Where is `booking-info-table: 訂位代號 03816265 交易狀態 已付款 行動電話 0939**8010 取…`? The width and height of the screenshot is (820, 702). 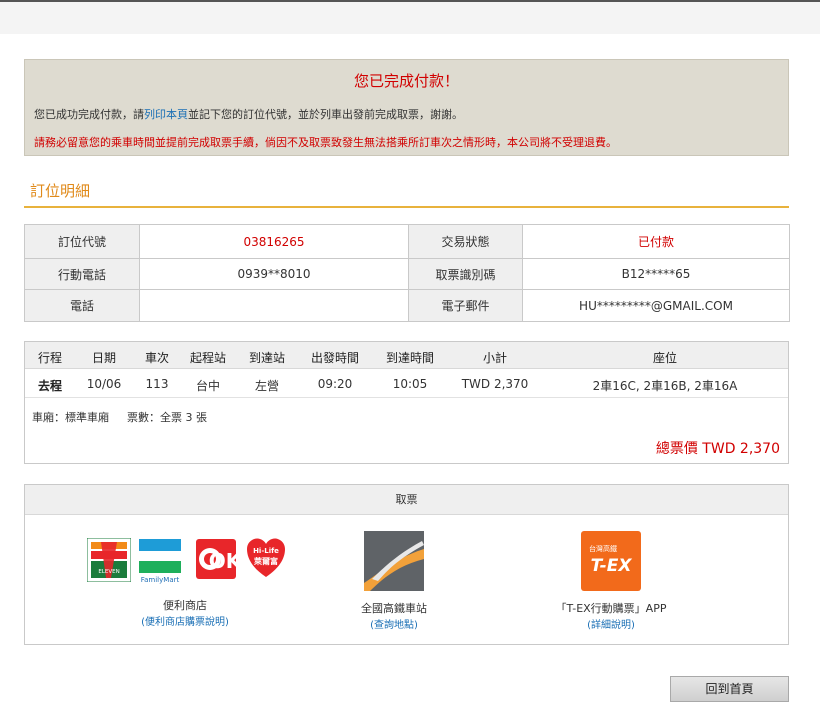
booking-info-table: 訂位代號 03816265 交易狀態 已付款 行動電話 0939**8010 取… is located at coordinates (407, 273).